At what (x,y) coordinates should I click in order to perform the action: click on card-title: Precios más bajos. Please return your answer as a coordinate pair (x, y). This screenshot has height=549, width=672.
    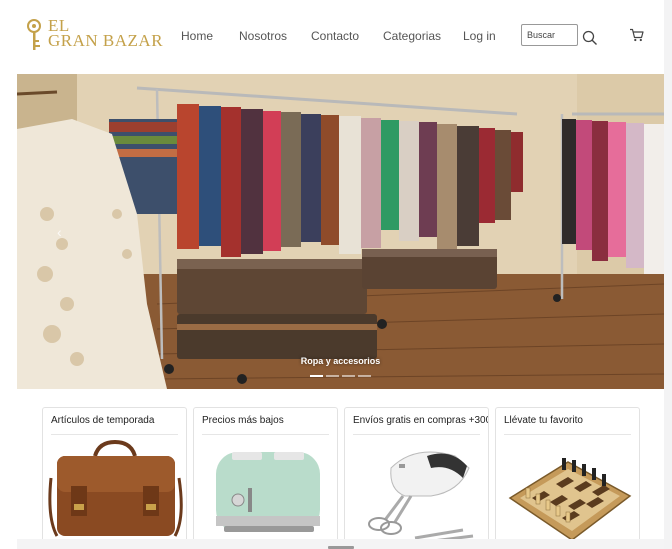
    Looking at the image, I should click on (243, 420).